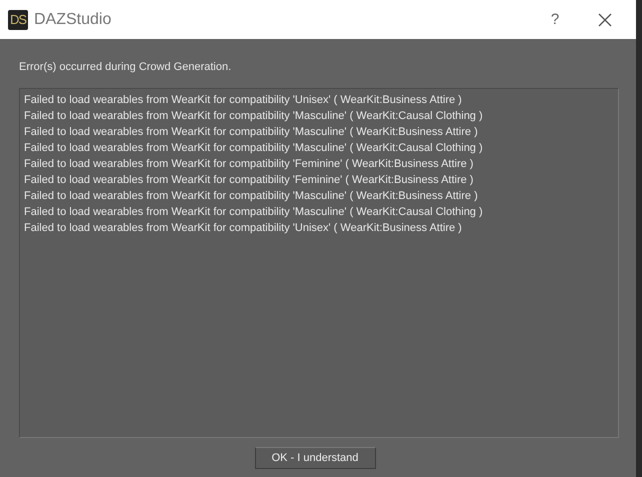 This screenshot has height=477, width=642. Describe the element at coordinates (605, 20) in the screenshot. I see `close-icon` at that location.